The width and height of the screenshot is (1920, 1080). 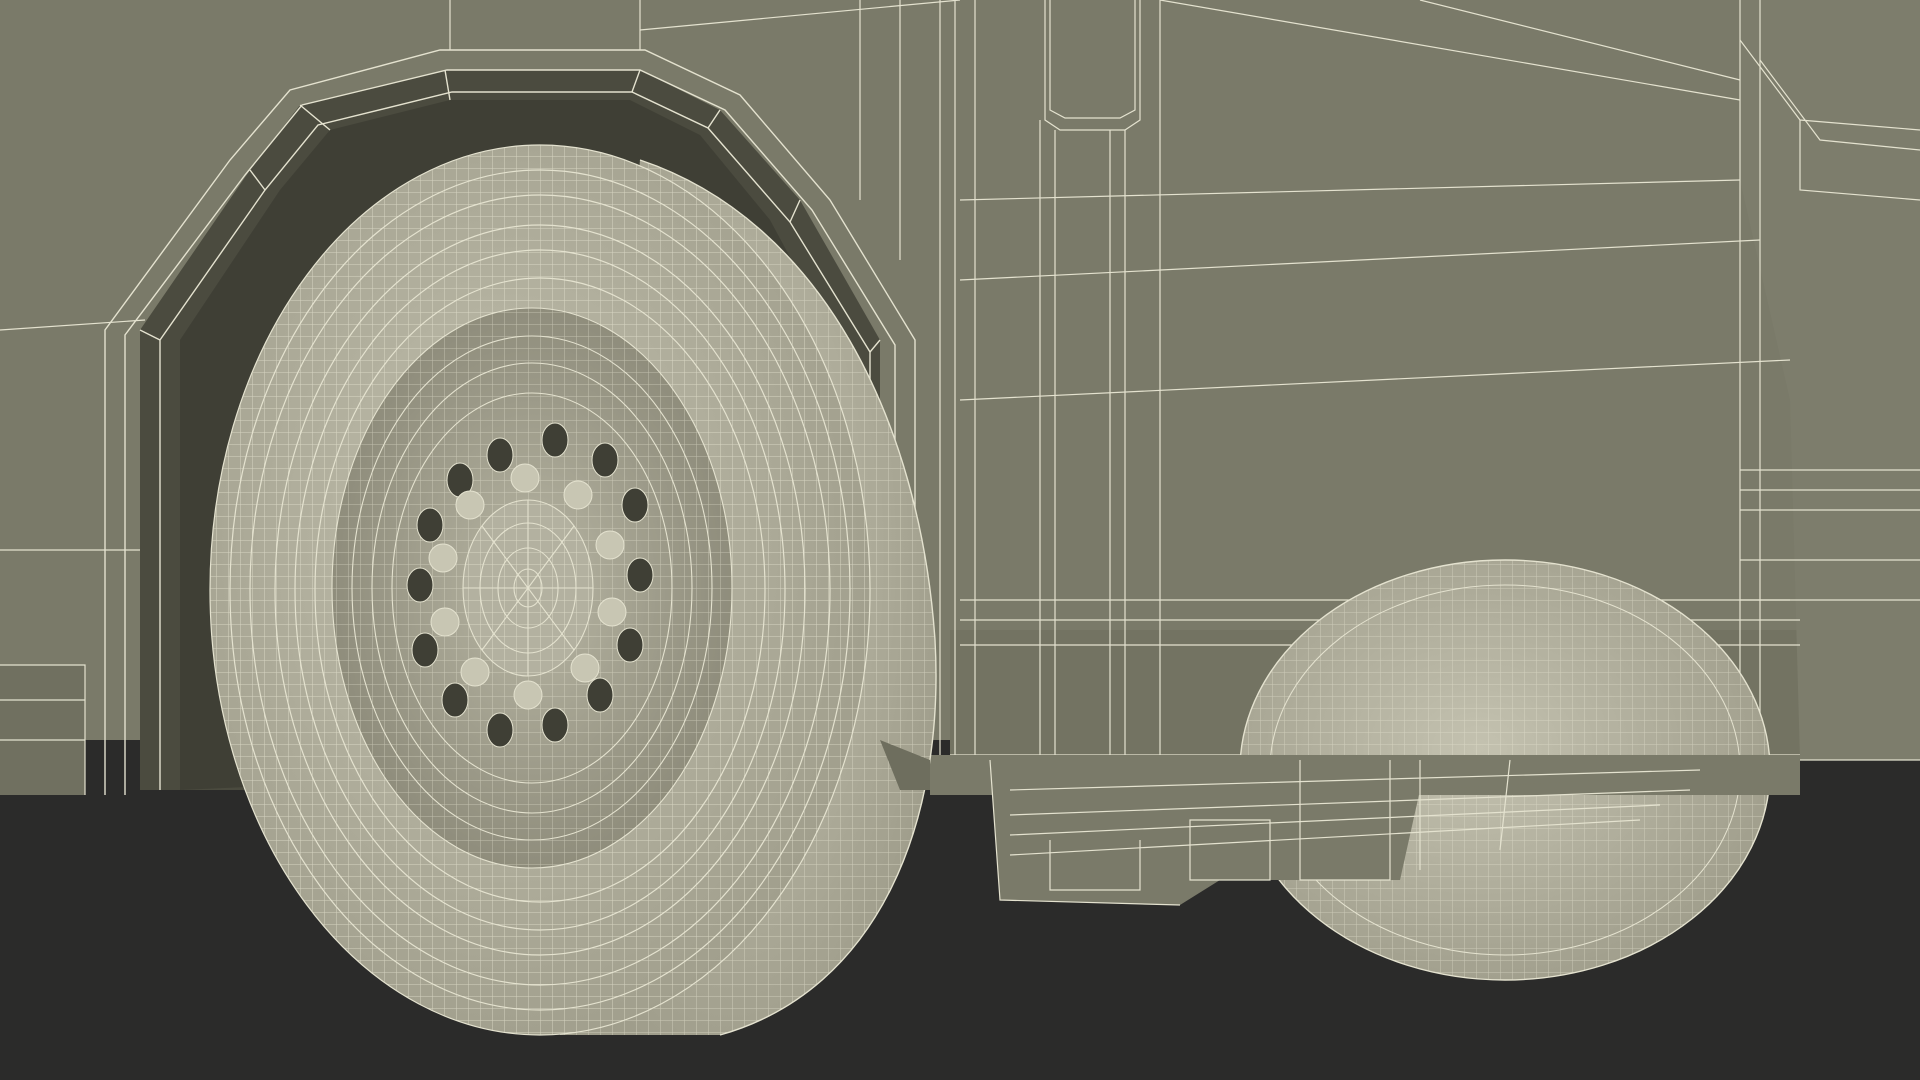 What do you see at coordinates (528, 588) in the screenshot?
I see `hub-cap` at bounding box center [528, 588].